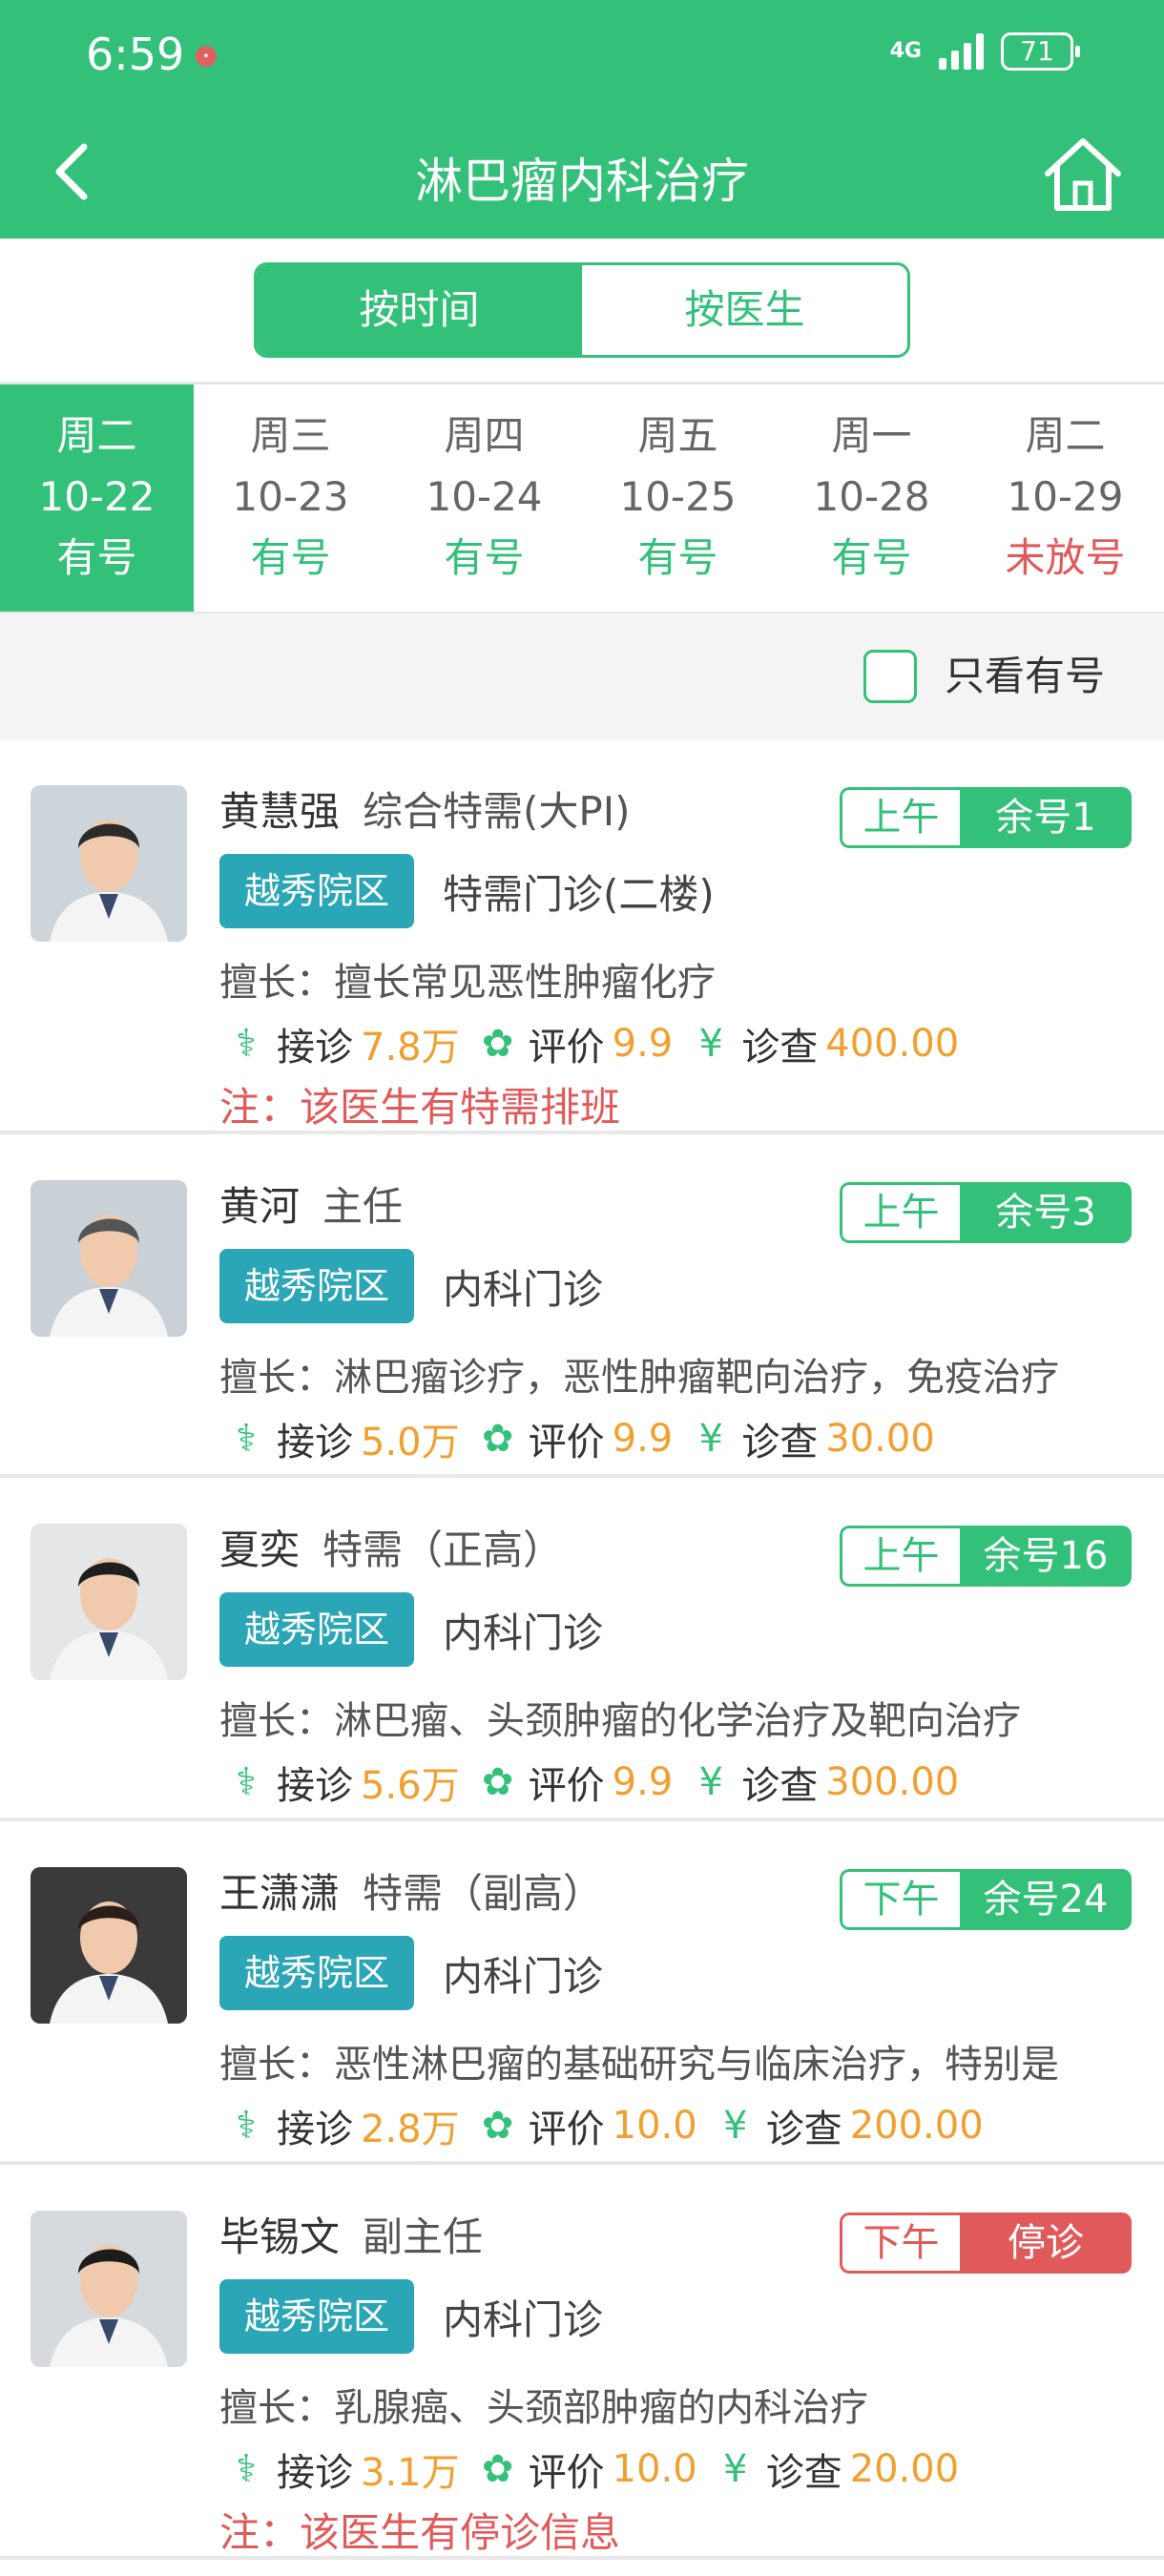 The height and width of the screenshot is (2576, 1164). What do you see at coordinates (1040, 51) in the screenshot?
I see `battery-icon: 71` at bounding box center [1040, 51].